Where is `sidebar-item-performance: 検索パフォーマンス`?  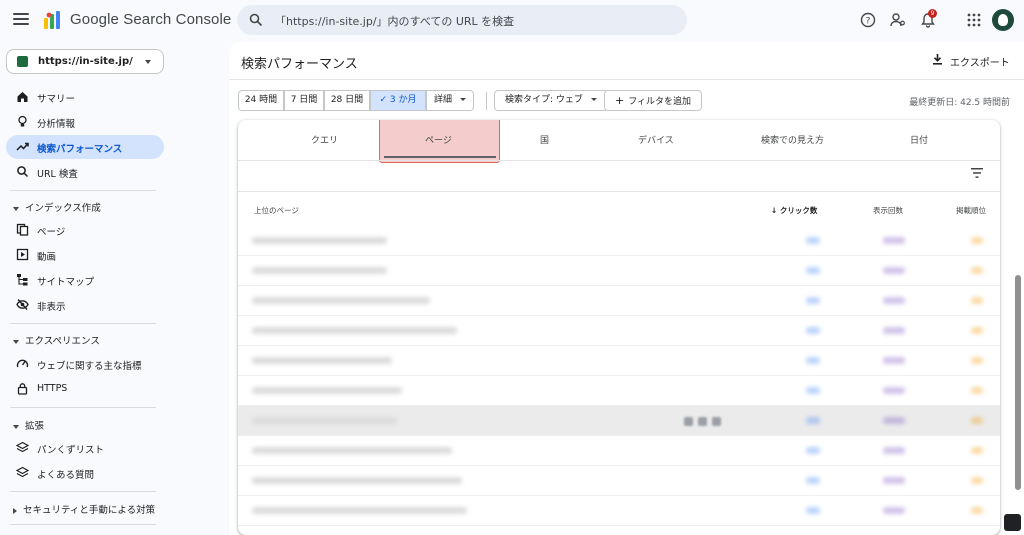 sidebar-item-performance: 検索パフォーマンス is located at coordinates (85, 147).